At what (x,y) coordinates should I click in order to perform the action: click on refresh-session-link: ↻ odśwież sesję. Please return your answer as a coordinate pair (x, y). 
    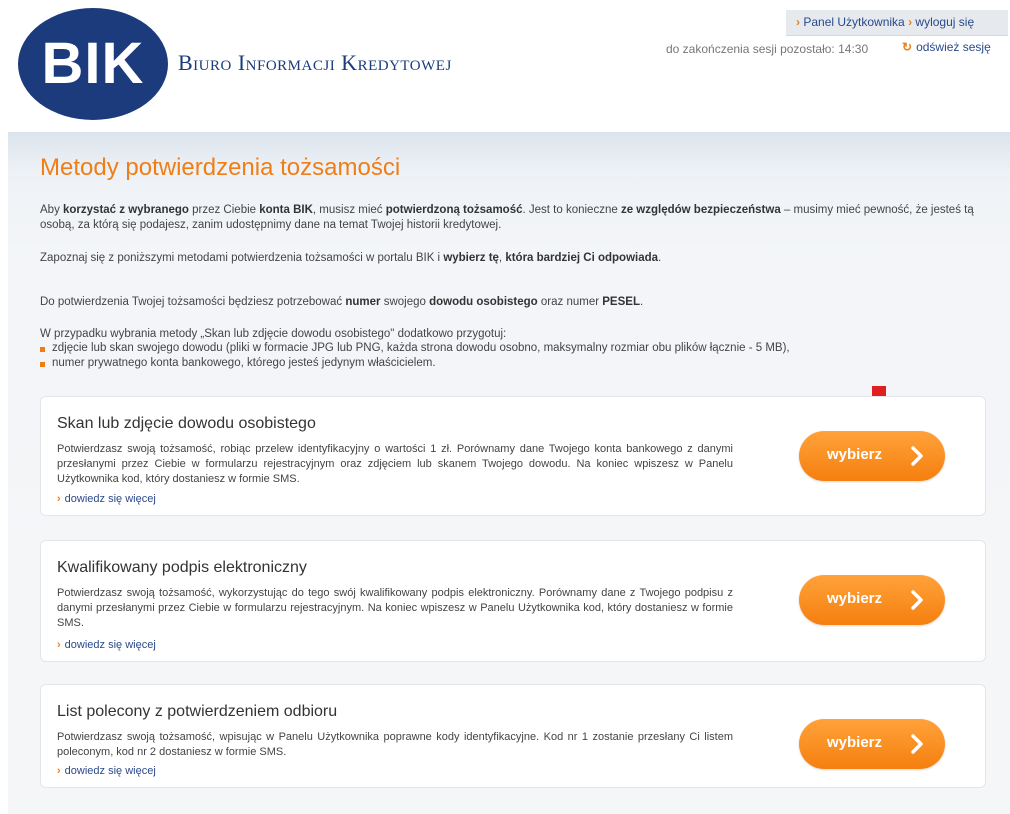
    Looking at the image, I should click on (946, 47).